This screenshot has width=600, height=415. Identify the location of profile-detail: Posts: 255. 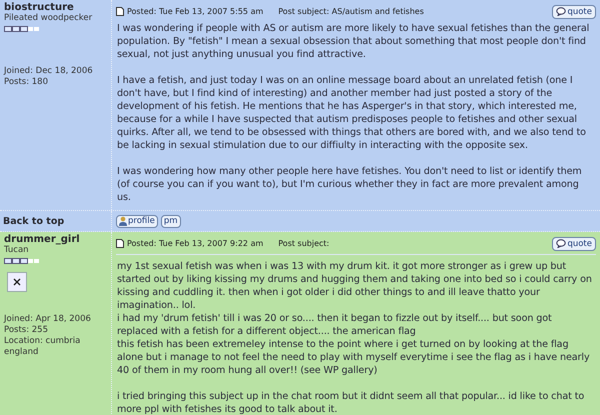
(27, 330).